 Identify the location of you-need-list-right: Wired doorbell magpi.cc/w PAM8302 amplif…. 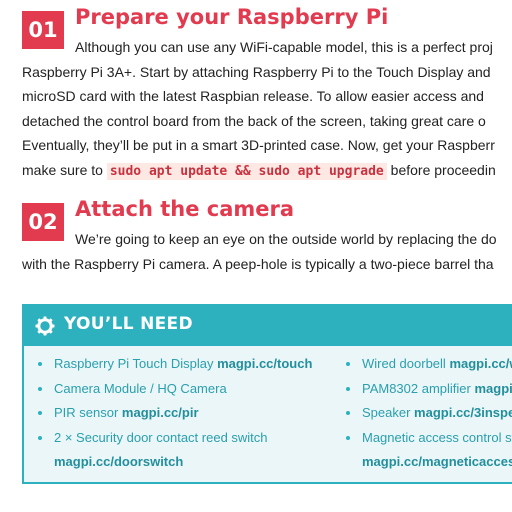
(428, 413).